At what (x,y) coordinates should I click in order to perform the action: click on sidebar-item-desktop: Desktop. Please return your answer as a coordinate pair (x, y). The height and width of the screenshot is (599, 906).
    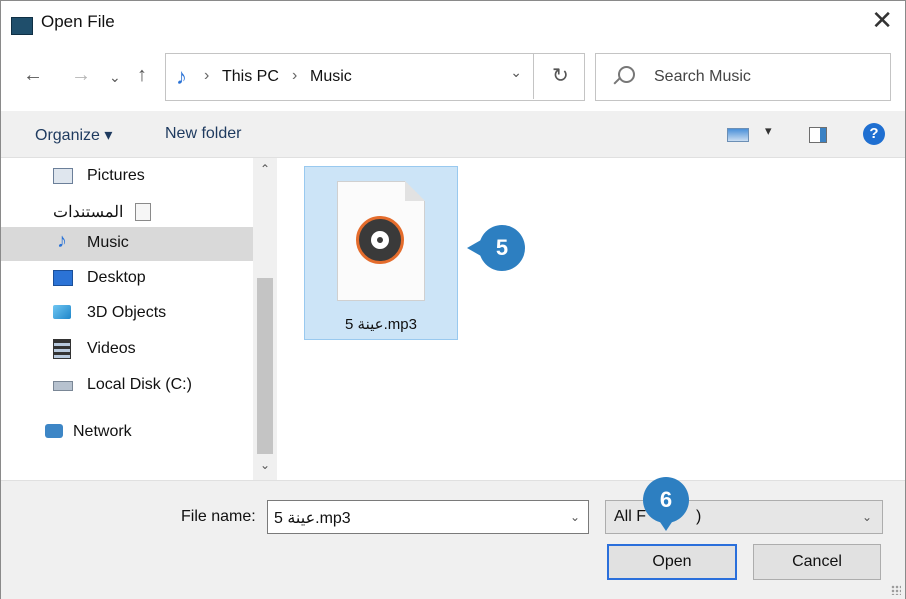
    Looking at the image, I should click on (127, 279).